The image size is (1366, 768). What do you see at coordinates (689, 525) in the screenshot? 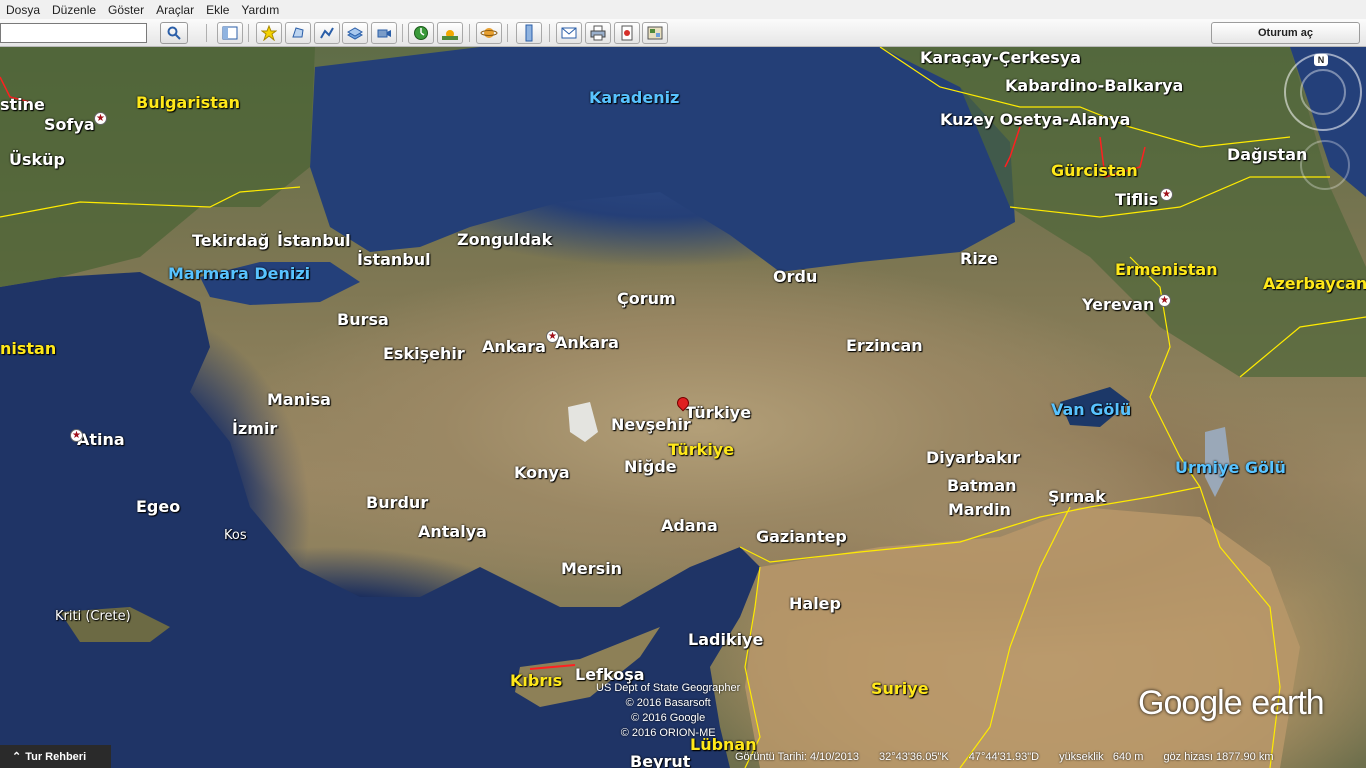
I see `map-label: Adana` at bounding box center [689, 525].